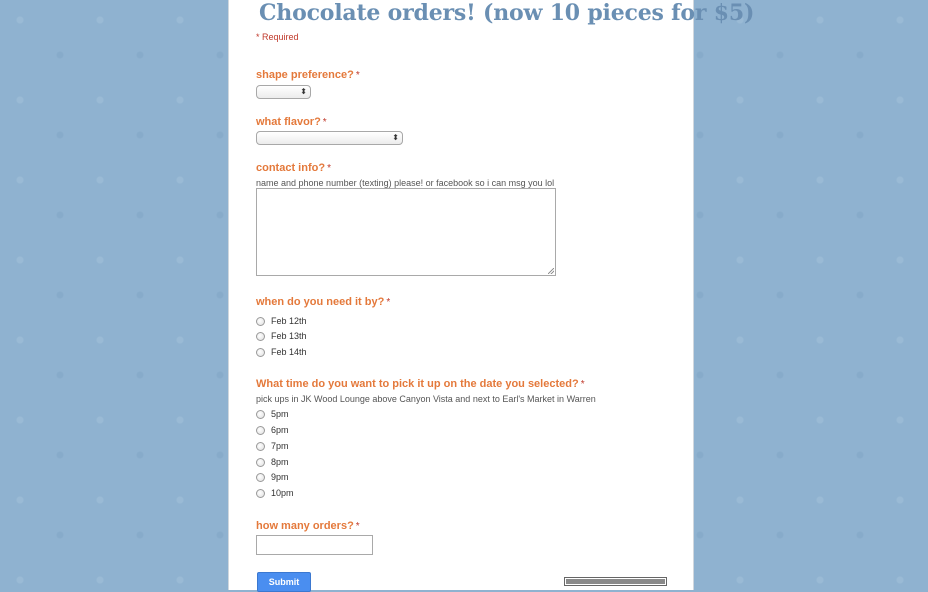  What do you see at coordinates (280, 462) in the screenshot?
I see `radio-label: 8pm` at bounding box center [280, 462].